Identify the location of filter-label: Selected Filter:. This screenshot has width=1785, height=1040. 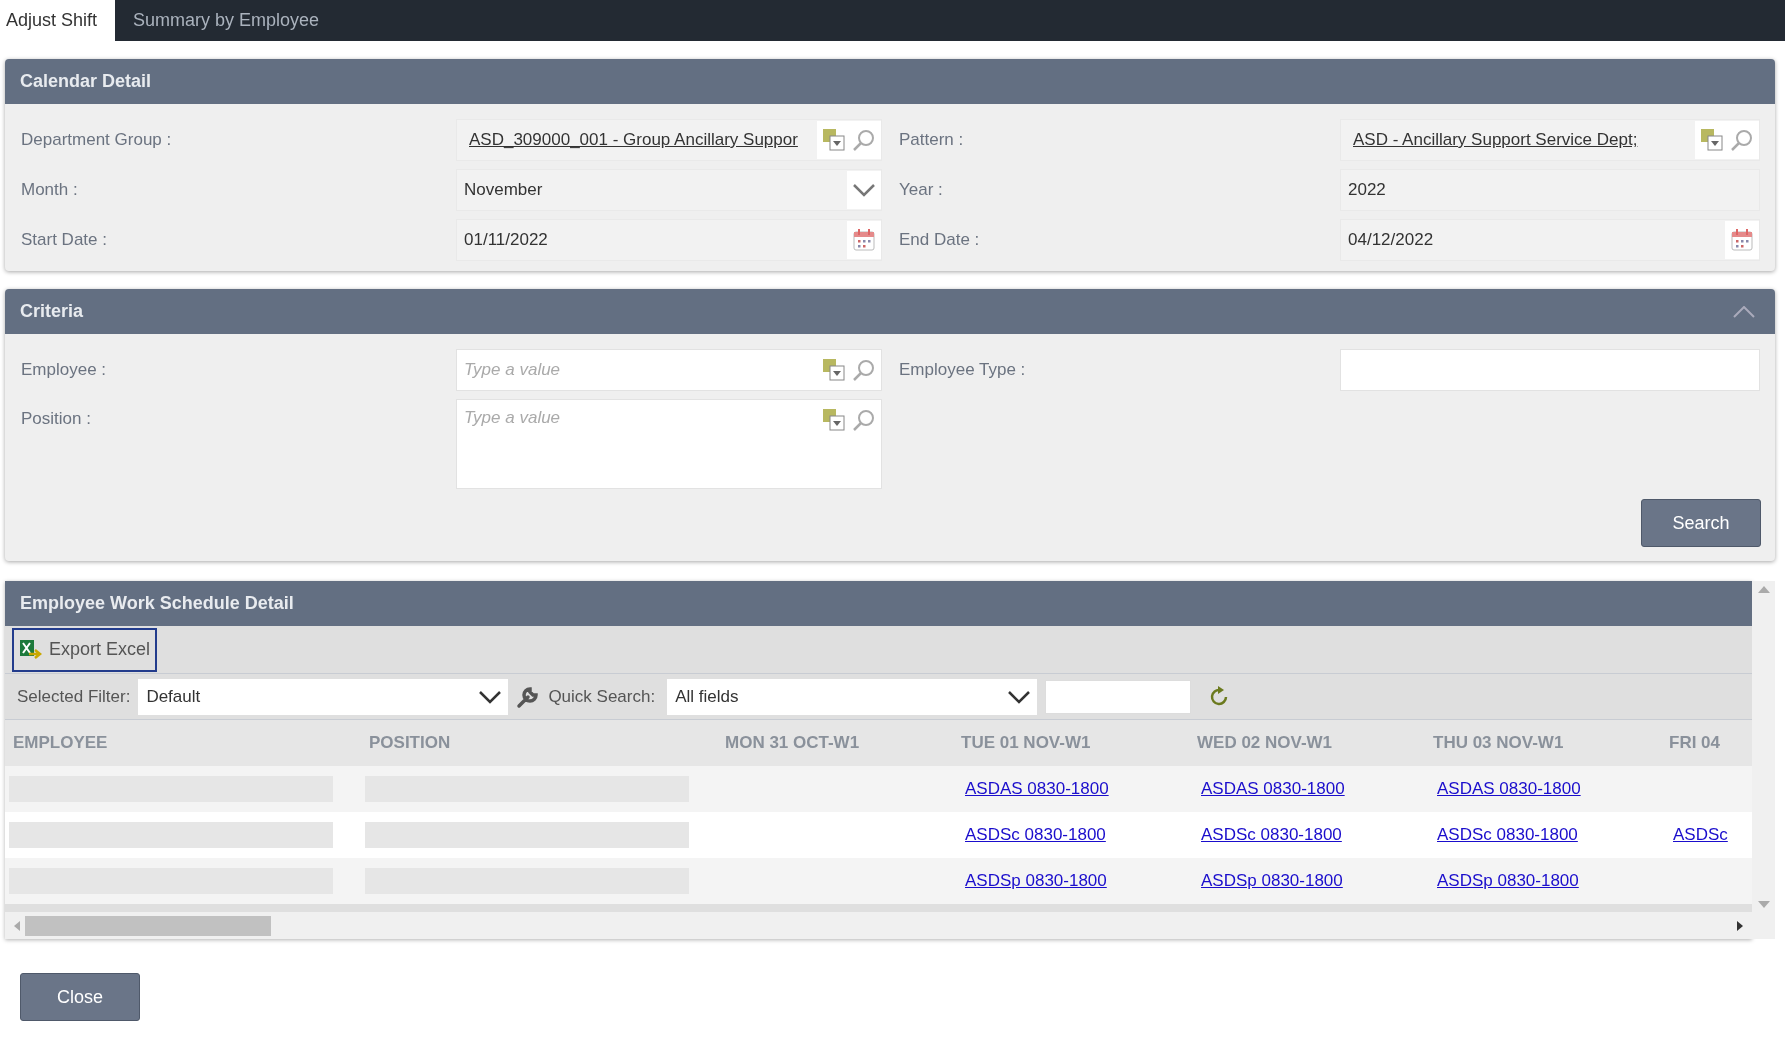
(74, 696).